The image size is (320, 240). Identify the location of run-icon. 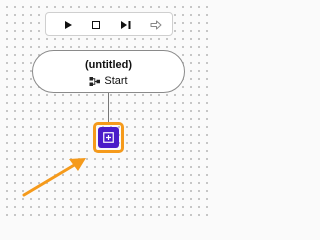
(68, 25).